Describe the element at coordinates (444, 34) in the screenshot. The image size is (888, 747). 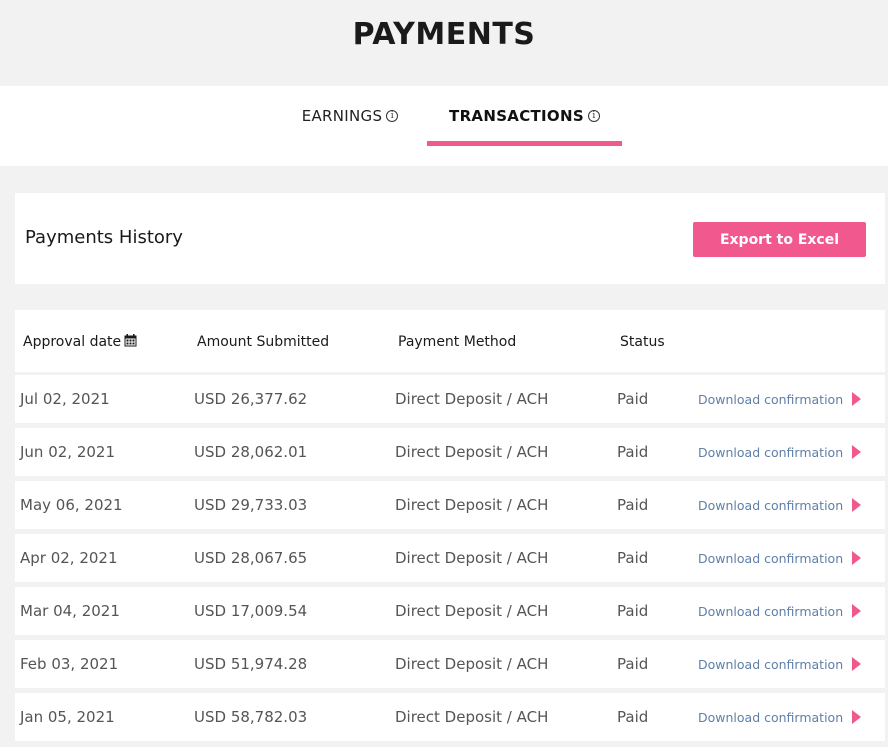
I see `page-title: PAYMENTS` at that location.